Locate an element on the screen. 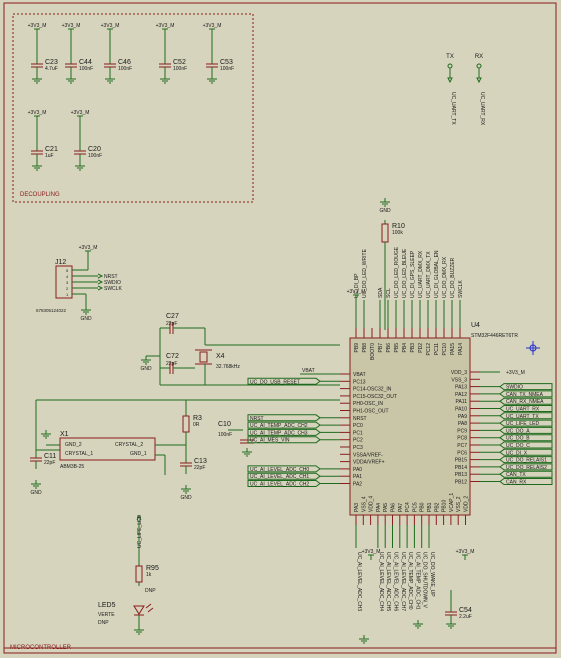 The height and width of the screenshot is (658, 561). mcu-pin-name: PC5 is located at coordinates (415, 507).